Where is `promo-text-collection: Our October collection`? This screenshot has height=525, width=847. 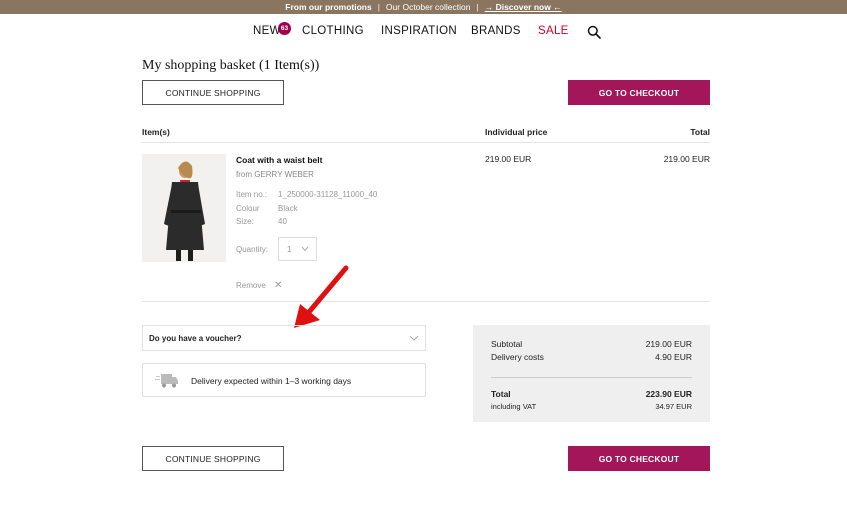 promo-text-collection: Our October collection is located at coordinates (428, 7).